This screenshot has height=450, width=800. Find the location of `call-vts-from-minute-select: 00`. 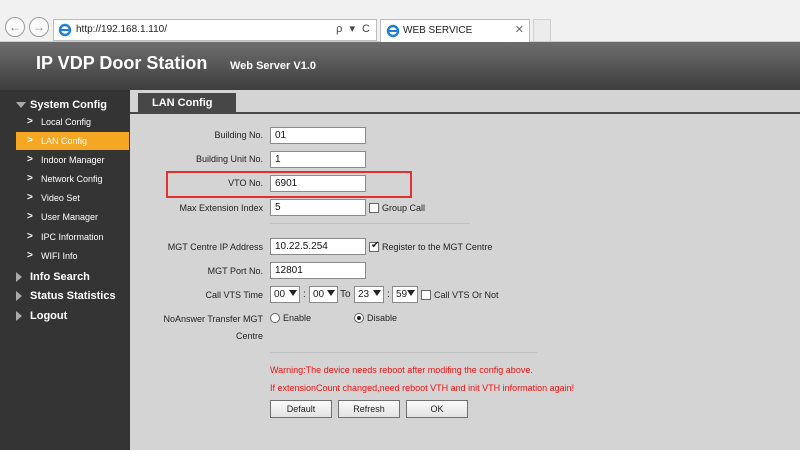

call-vts-from-minute-select: 00 is located at coordinates (323, 294).